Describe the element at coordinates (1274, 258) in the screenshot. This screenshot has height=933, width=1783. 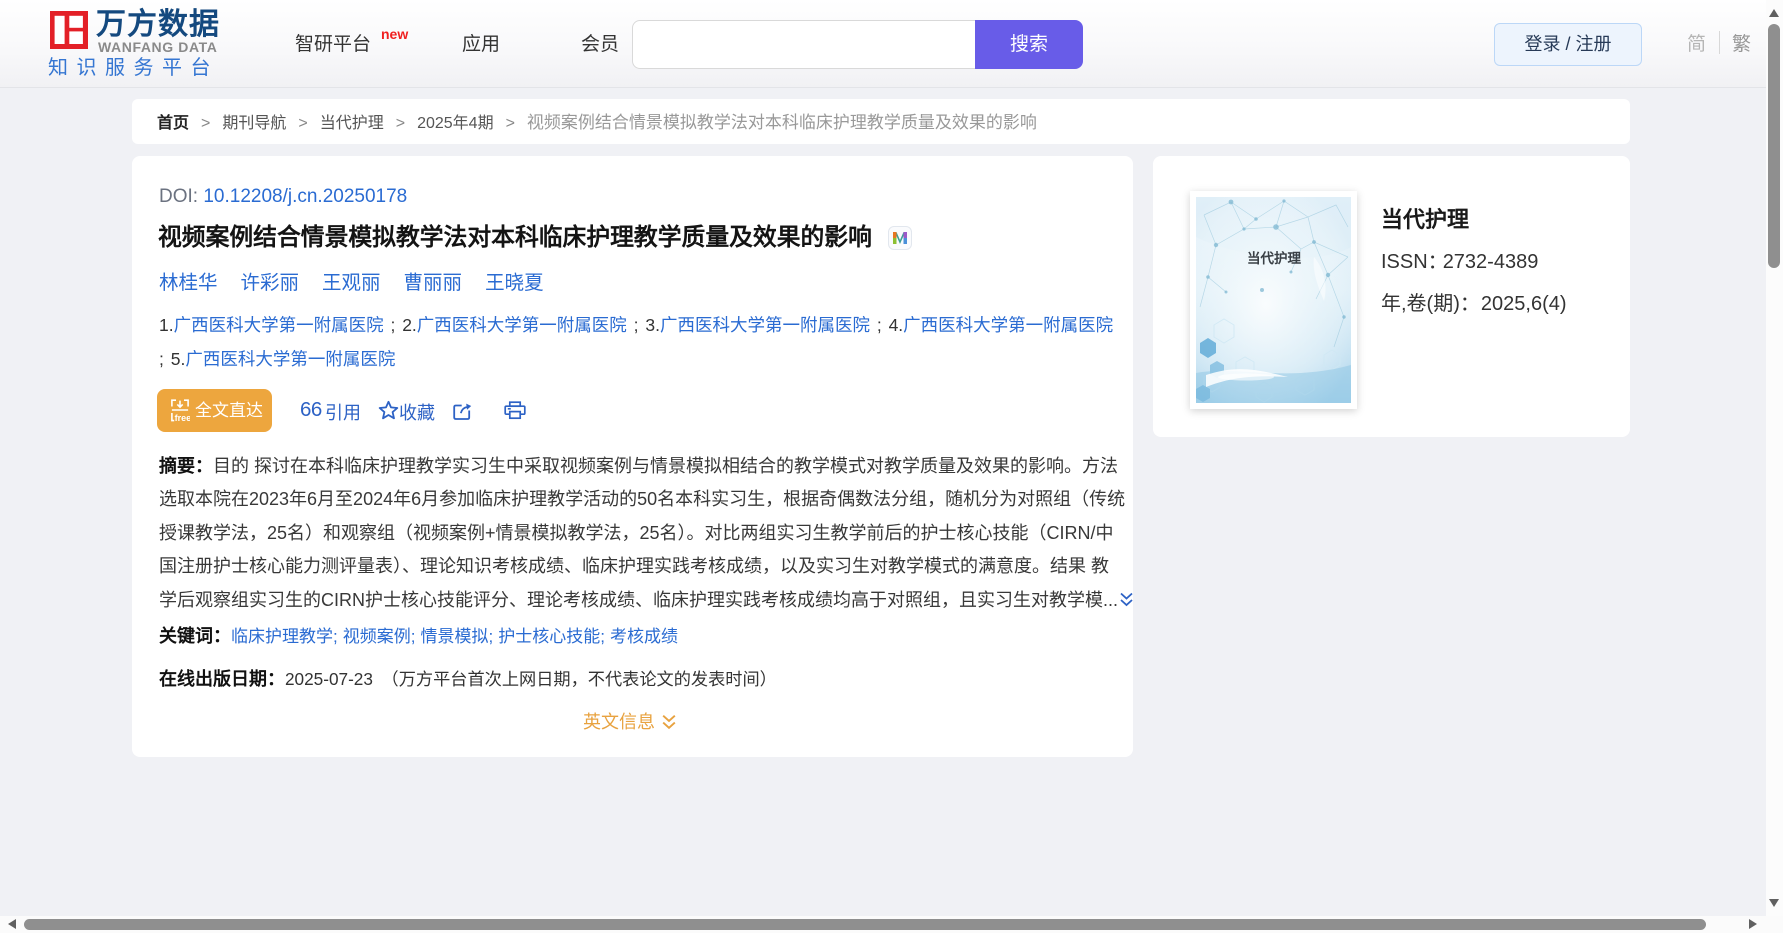
I see `svg-text: 当代护理` at that location.